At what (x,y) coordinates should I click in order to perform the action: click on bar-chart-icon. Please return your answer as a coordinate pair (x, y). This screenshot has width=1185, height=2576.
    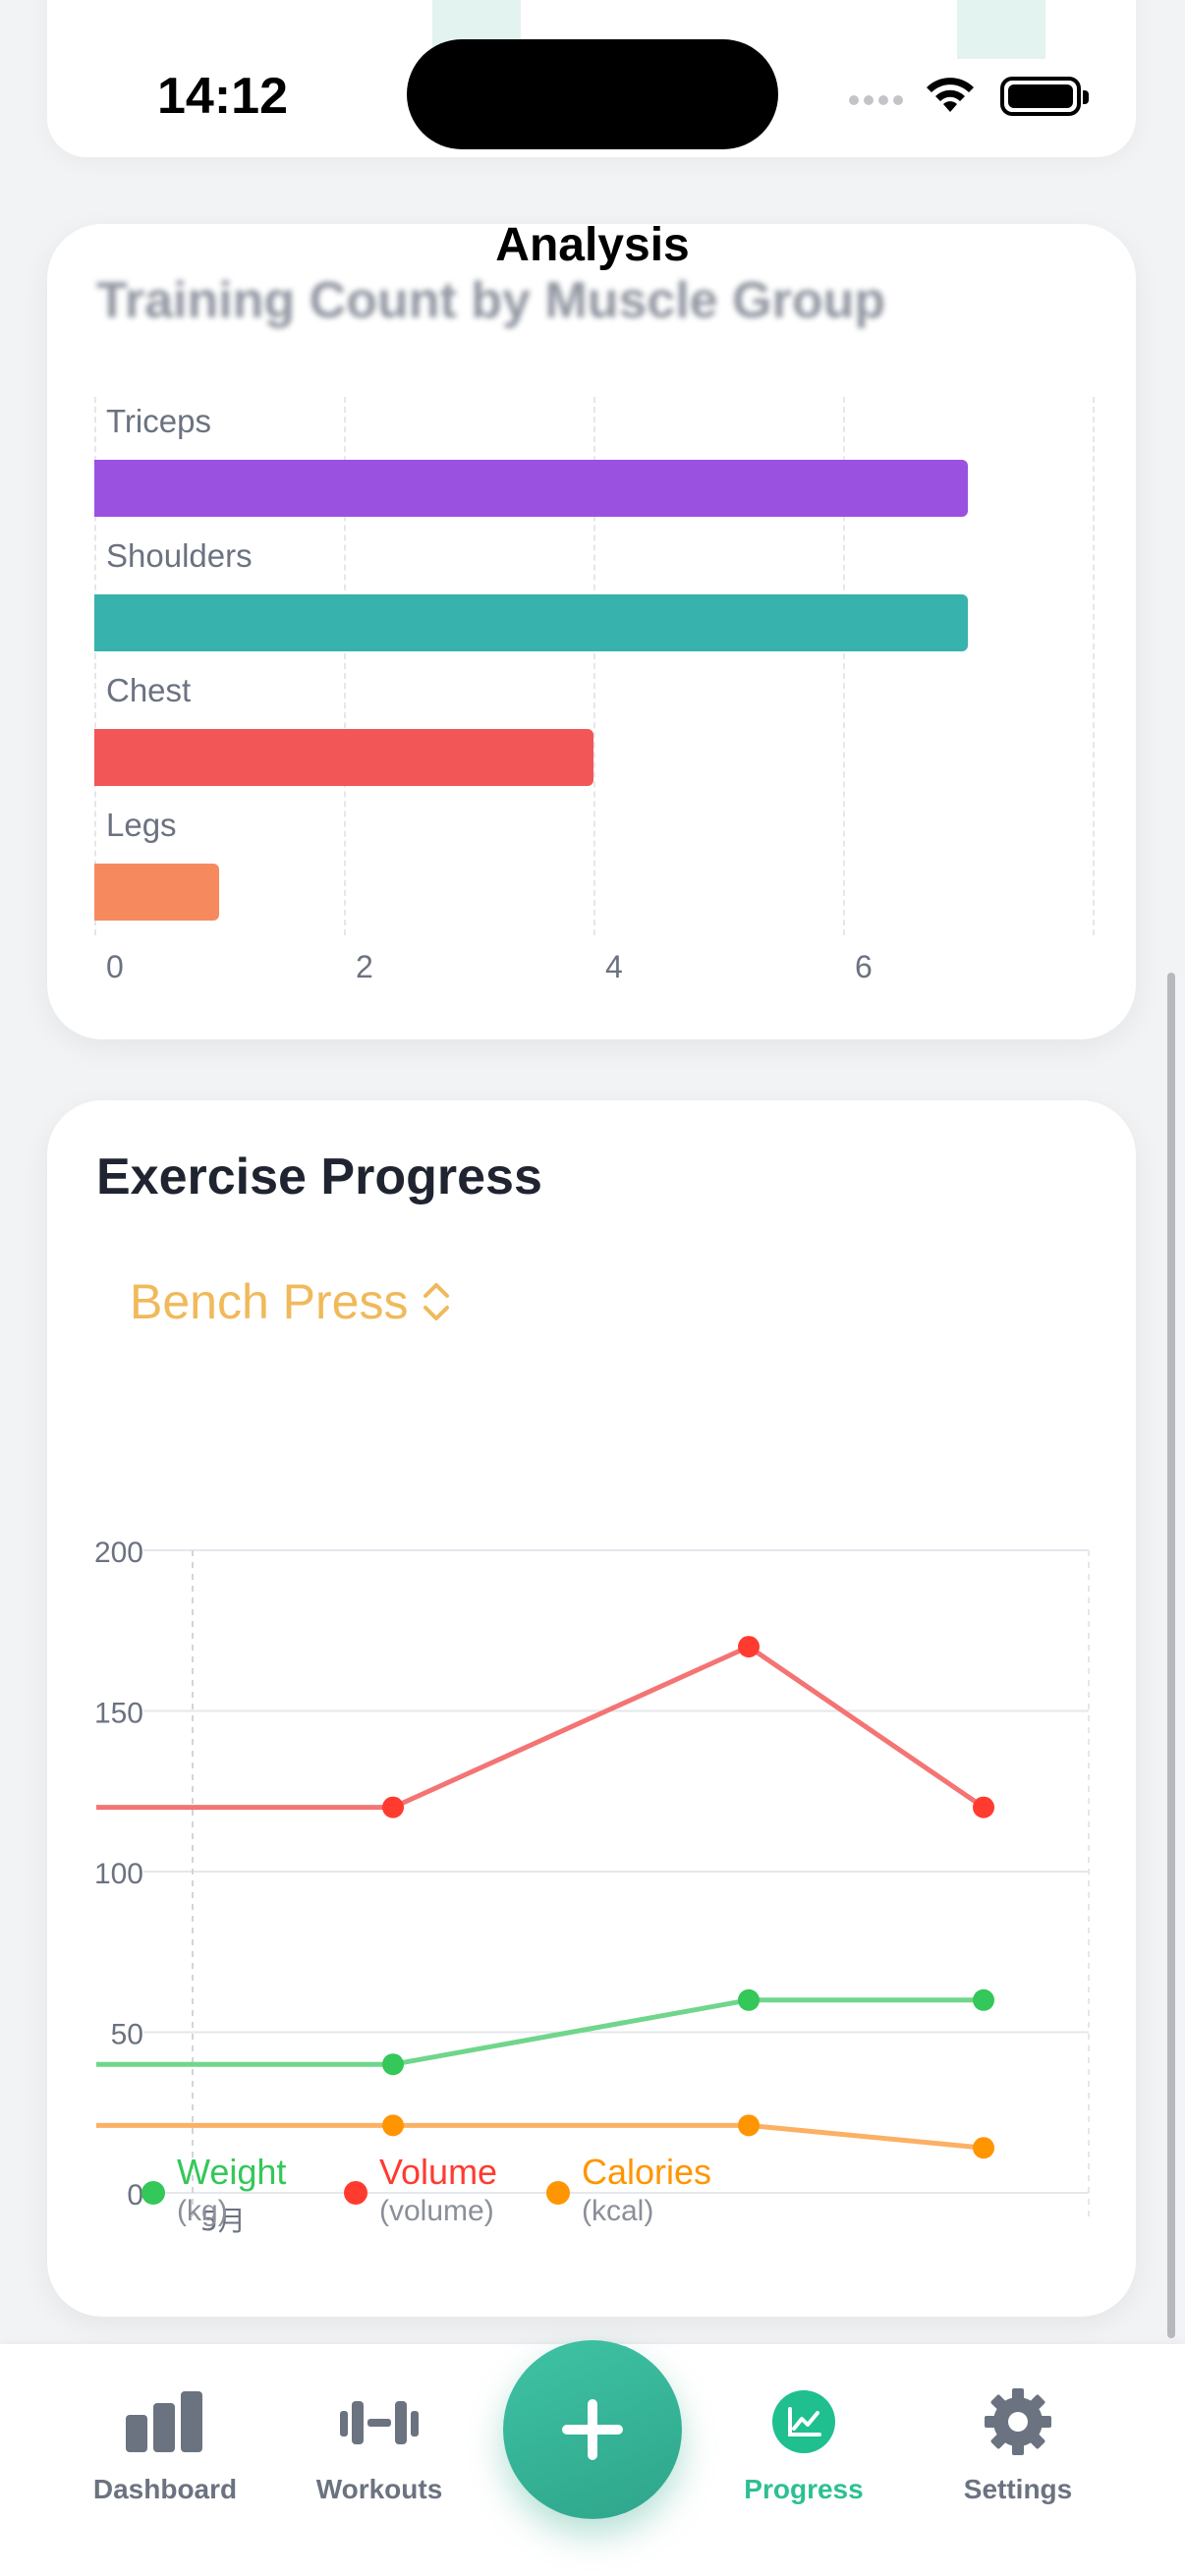
    Looking at the image, I should click on (164, 2421).